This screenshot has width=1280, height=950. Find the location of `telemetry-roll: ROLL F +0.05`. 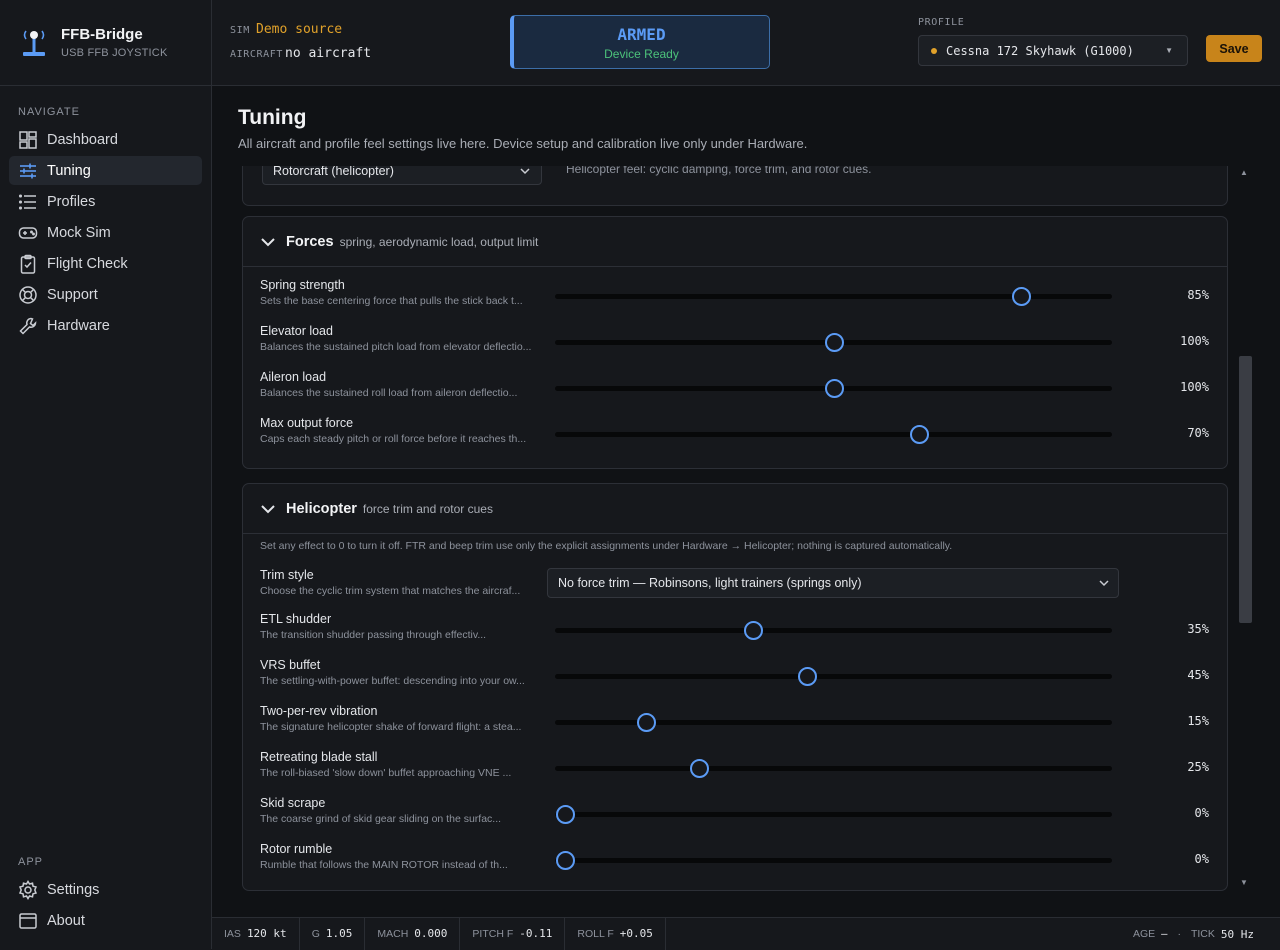

telemetry-roll: ROLL F +0.05 is located at coordinates (615, 933).